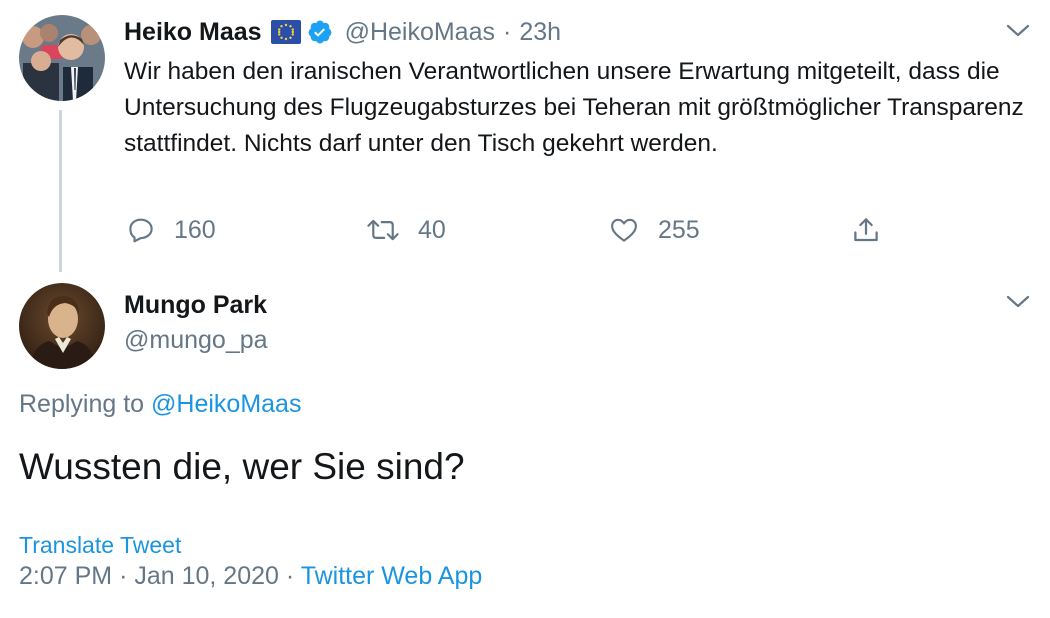 Image resolution: width=1050 pixels, height=618 pixels. Describe the element at coordinates (100, 545) in the screenshot. I see `translate-tweet-link: Translate Tweet` at that location.